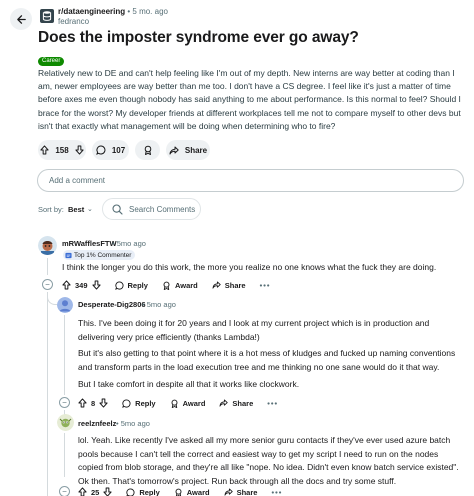 The image size is (474, 496). I want to click on sort-label: Sort by:, so click(51, 209).